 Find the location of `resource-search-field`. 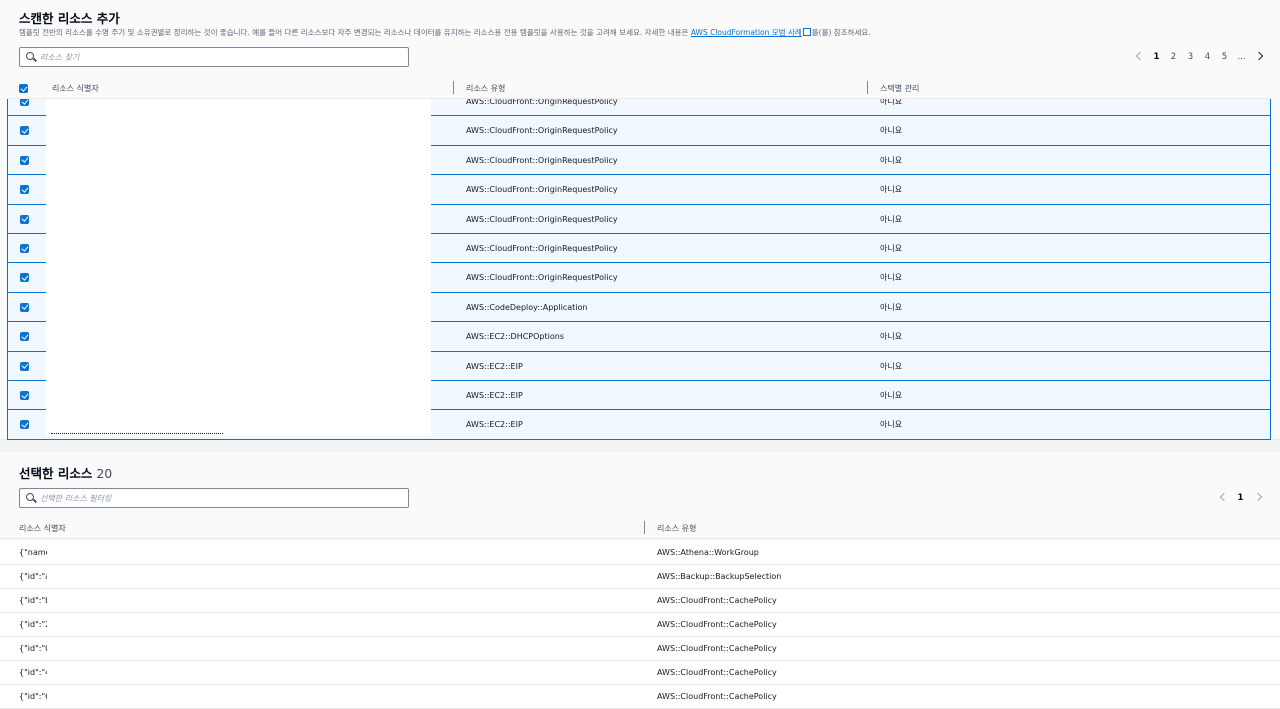

resource-search-field is located at coordinates (214, 57).